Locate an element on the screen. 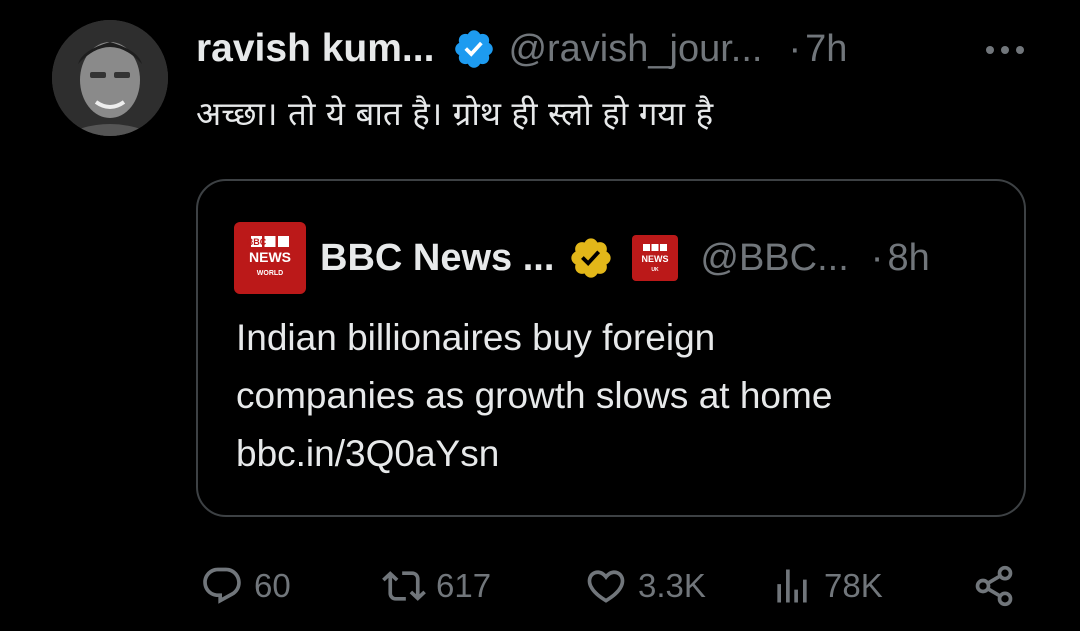  views-icon is located at coordinates (792, 586).